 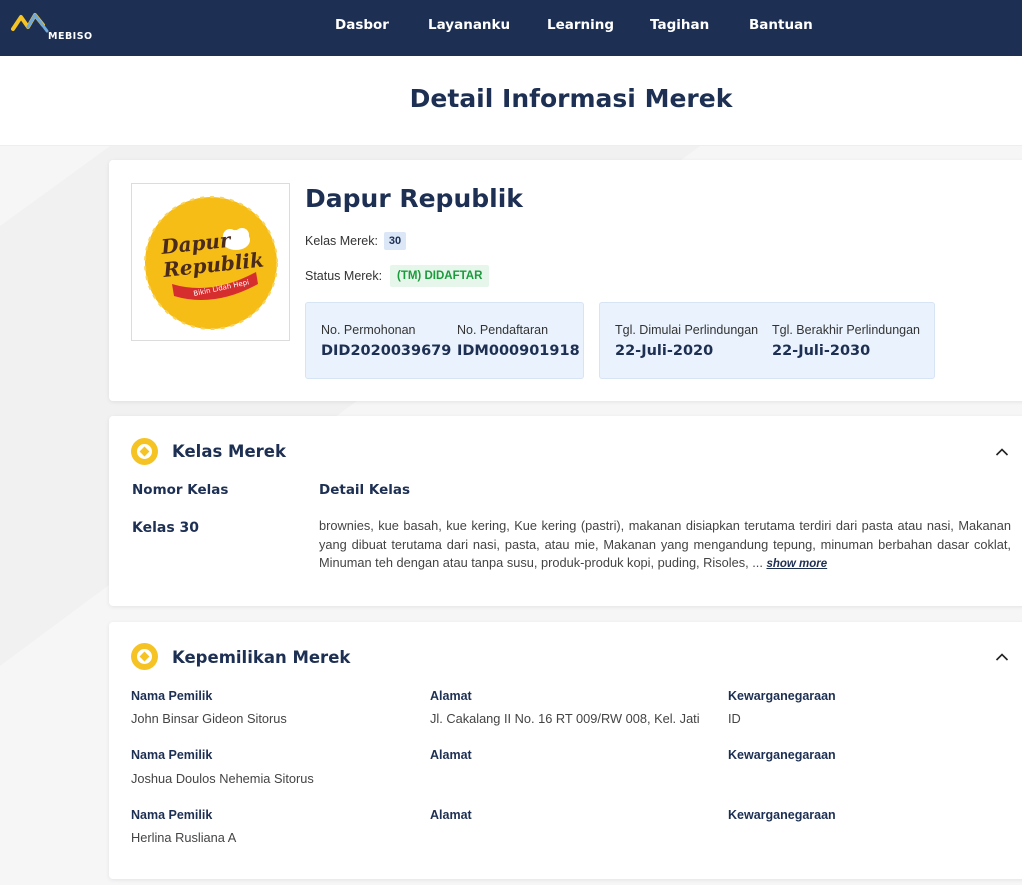 I want to click on tgl-mulai-label: Tgl. Dimulai Perlindungan, so click(x=687, y=330).